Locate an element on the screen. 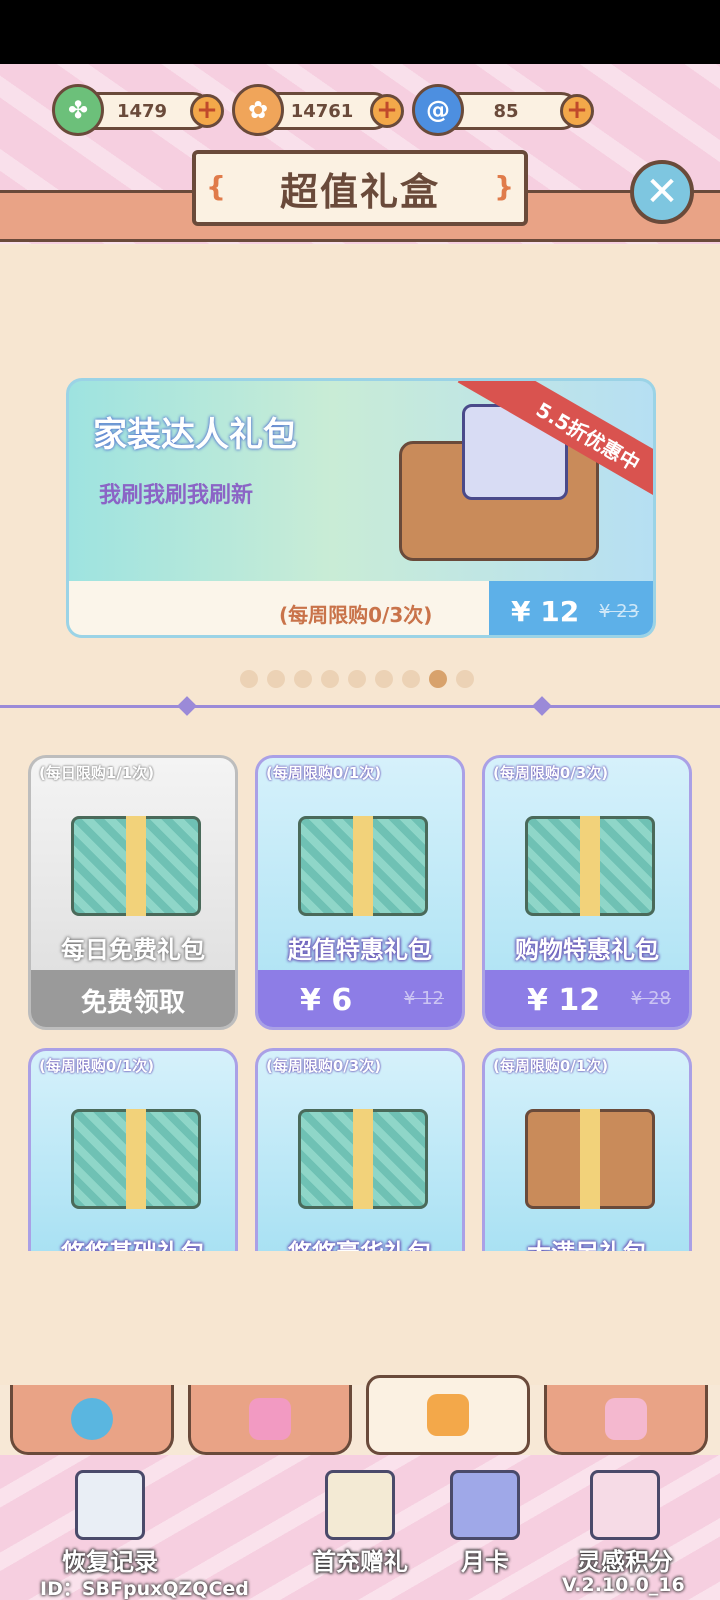 This screenshot has width=720, height=1600. tab-scroll is located at coordinates (626, 1420).